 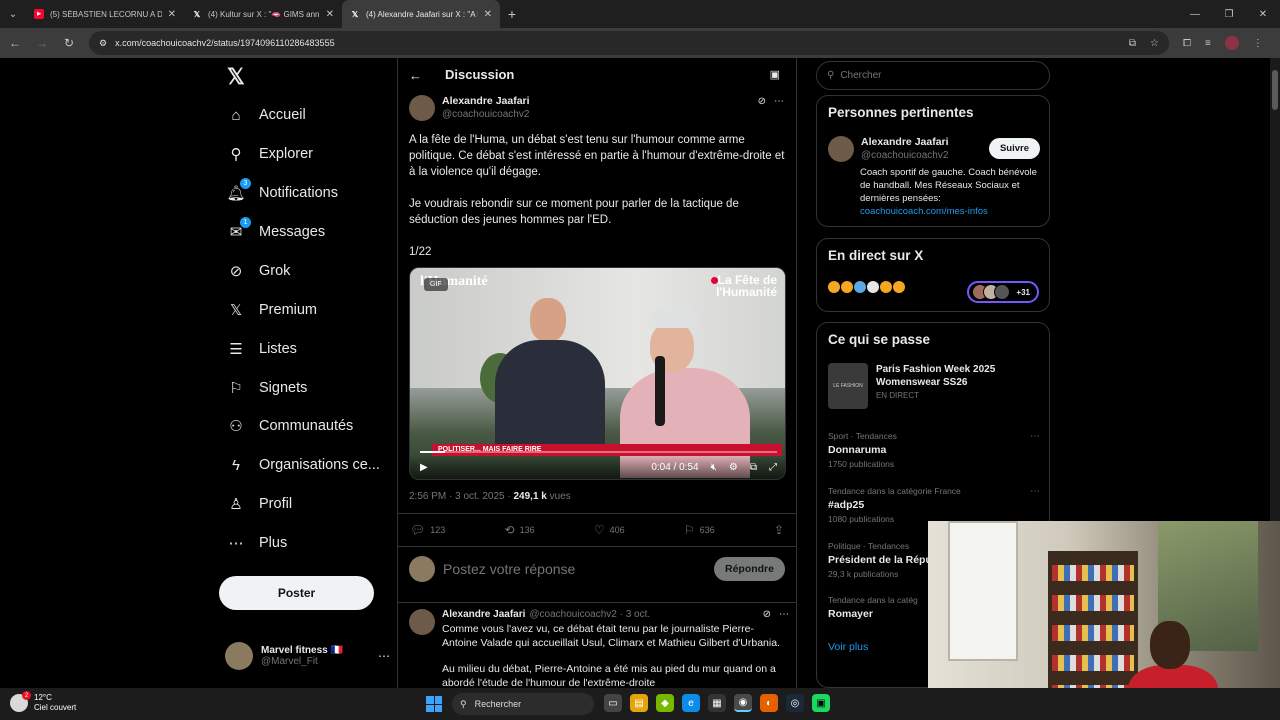 What do you see at coordinates (509, 569) in the screenshot?
I see `reply-input: Postez votre réponse` at bounding box center [509, 569].